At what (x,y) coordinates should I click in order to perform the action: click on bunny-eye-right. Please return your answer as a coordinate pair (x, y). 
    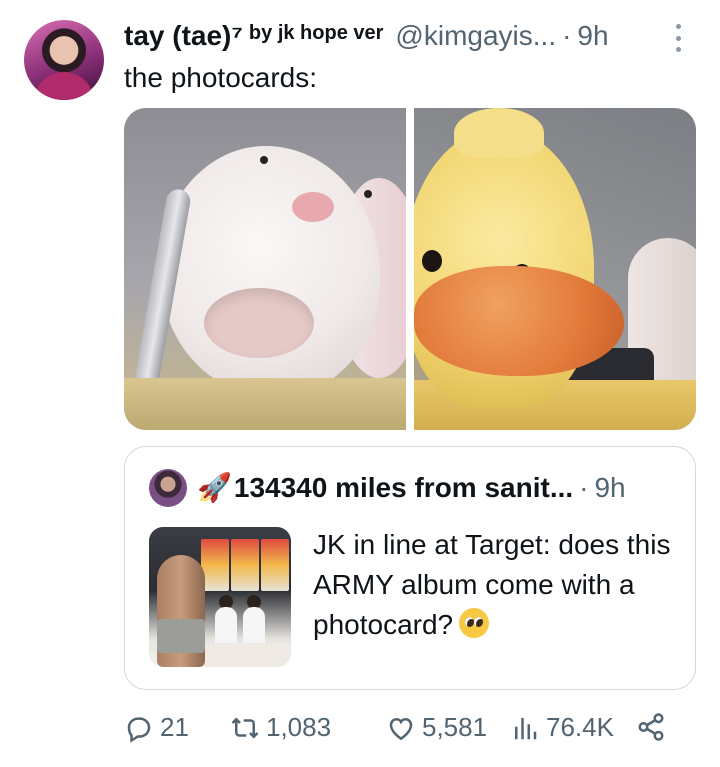
    Looking at the image, I should click on (368, 194).